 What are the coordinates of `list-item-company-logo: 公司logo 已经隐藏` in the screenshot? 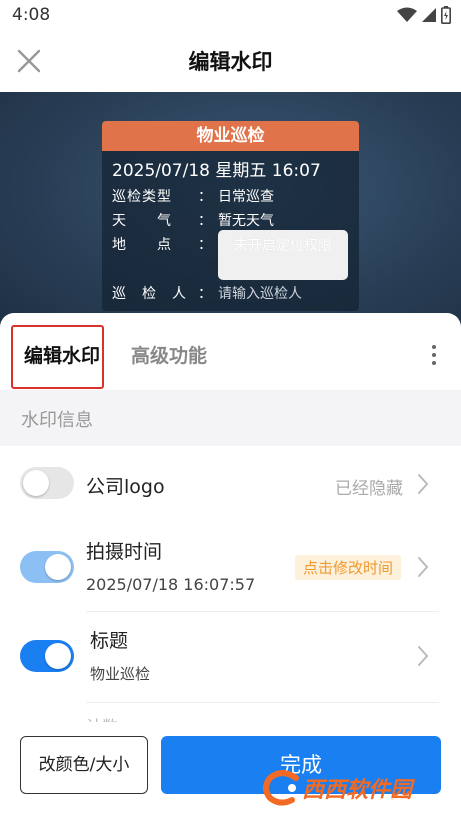 It's located at (230, 485).